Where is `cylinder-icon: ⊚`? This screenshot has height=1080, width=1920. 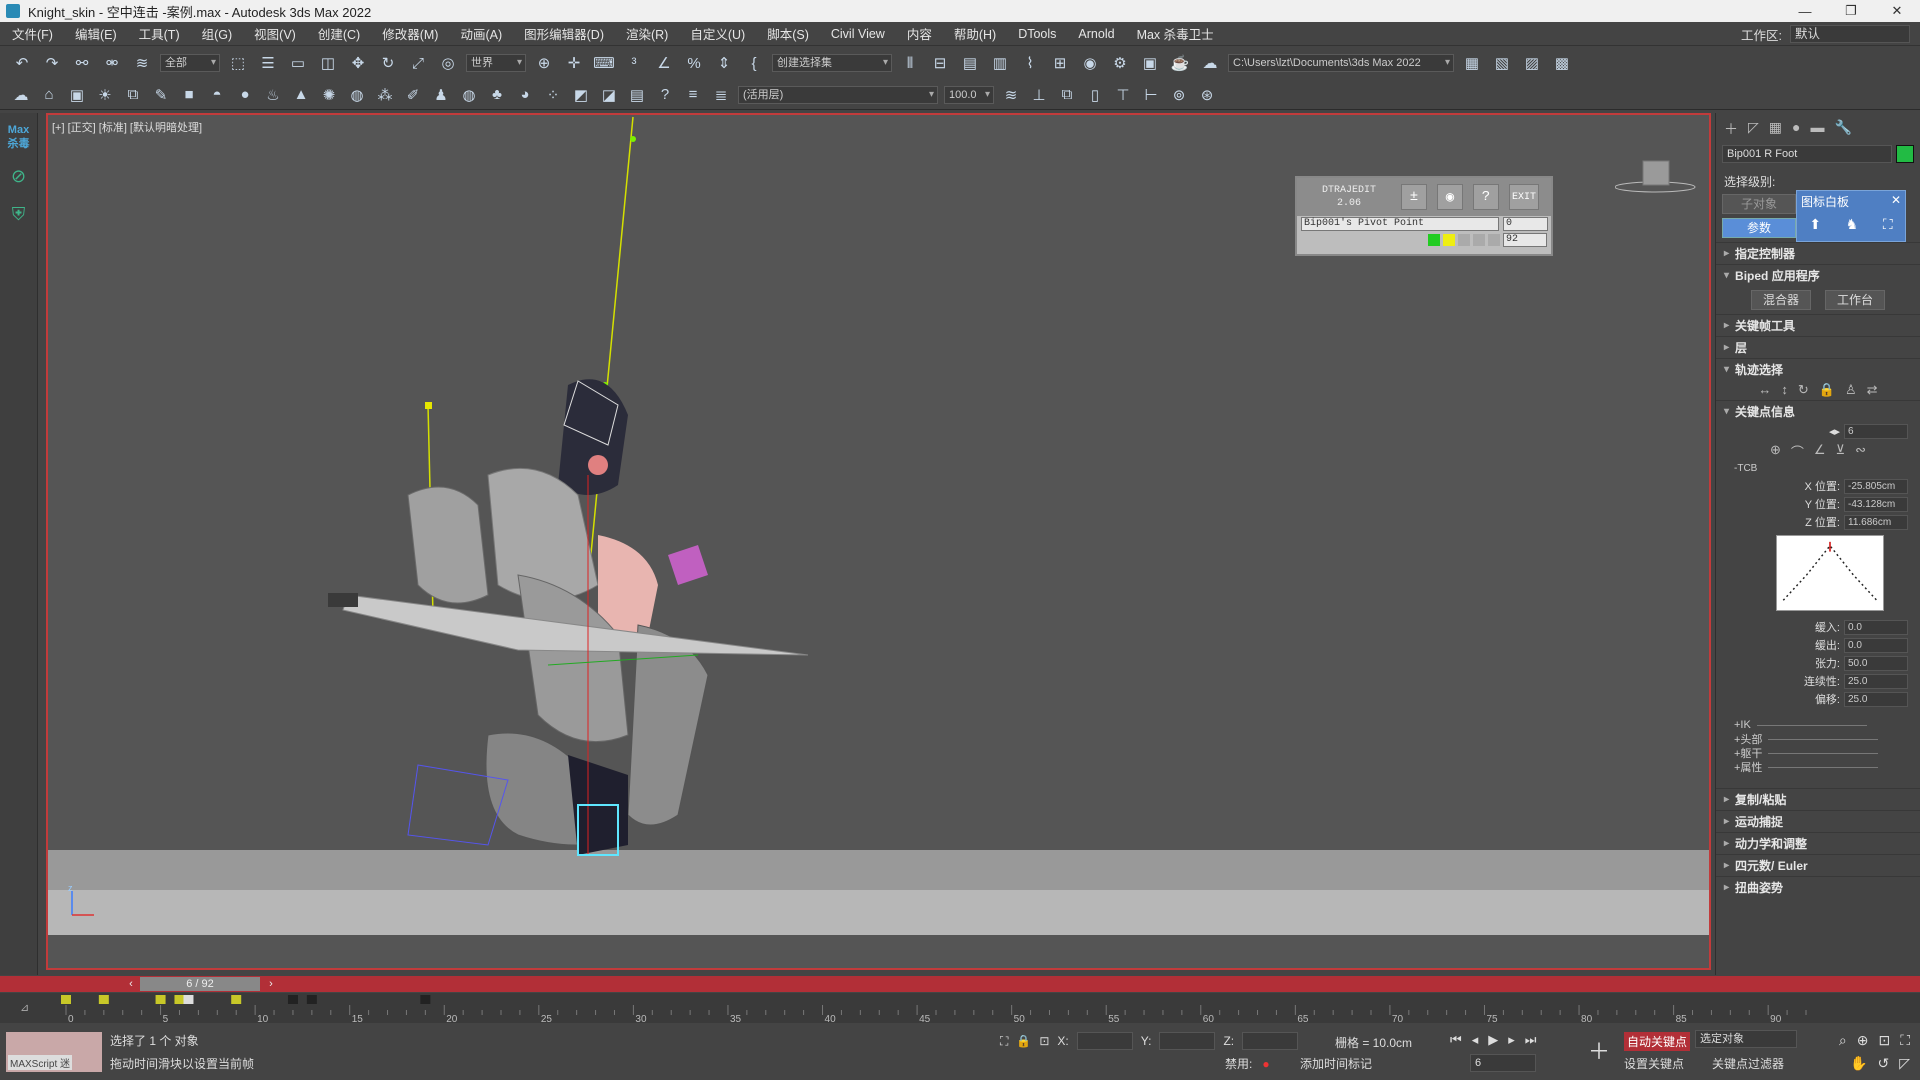 cylinder-icon: ⊚ is located at coordinates (1179, 95).